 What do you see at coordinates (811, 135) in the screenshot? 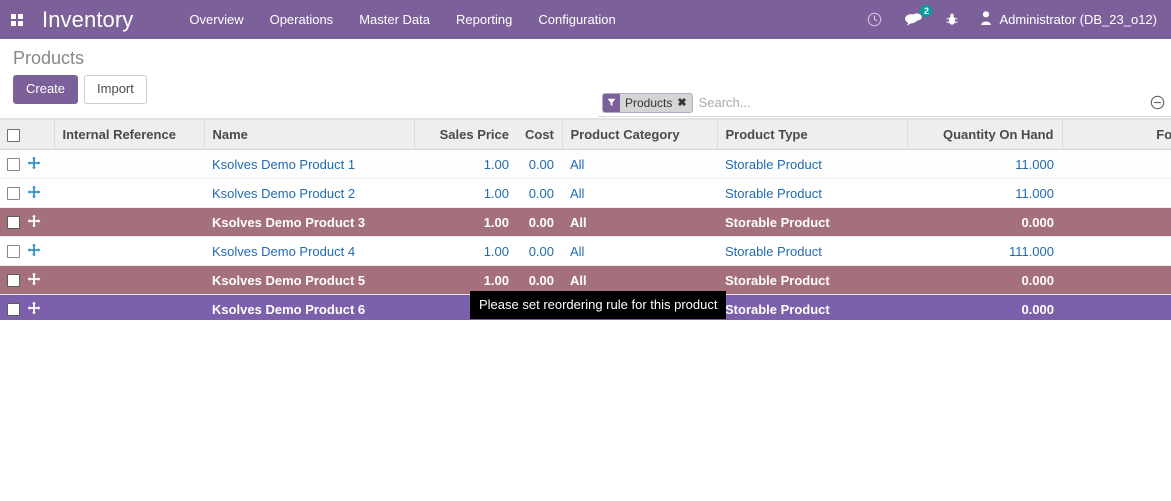
I see `column-header-product-type: Product Type` at bounding box center [811, 135].